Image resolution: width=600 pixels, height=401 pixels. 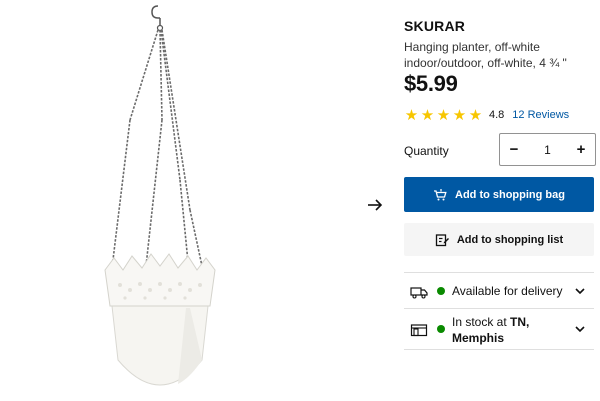 I want to click on increase-quantity-button: +, so click(x=581, y=149).